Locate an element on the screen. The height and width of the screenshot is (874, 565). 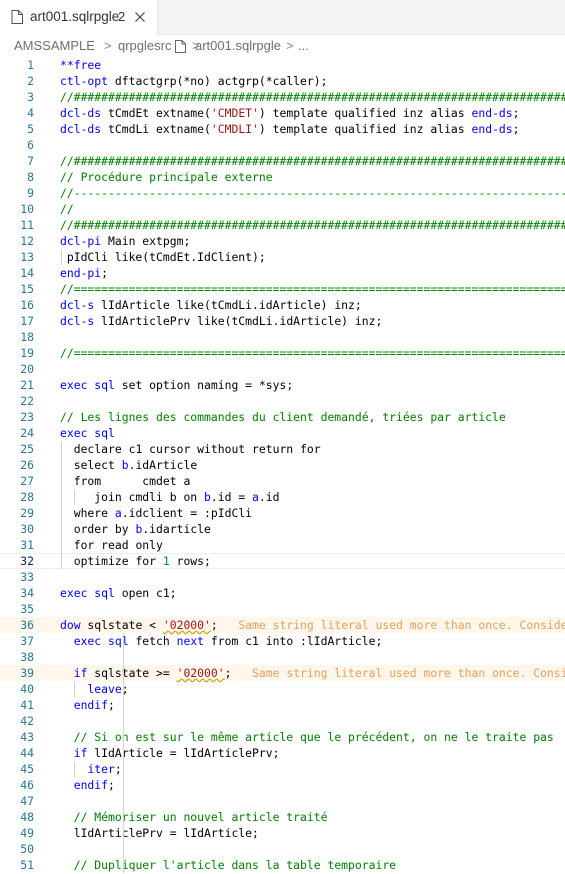
code-line: 46 endif; is located at coordinates (282, 785).